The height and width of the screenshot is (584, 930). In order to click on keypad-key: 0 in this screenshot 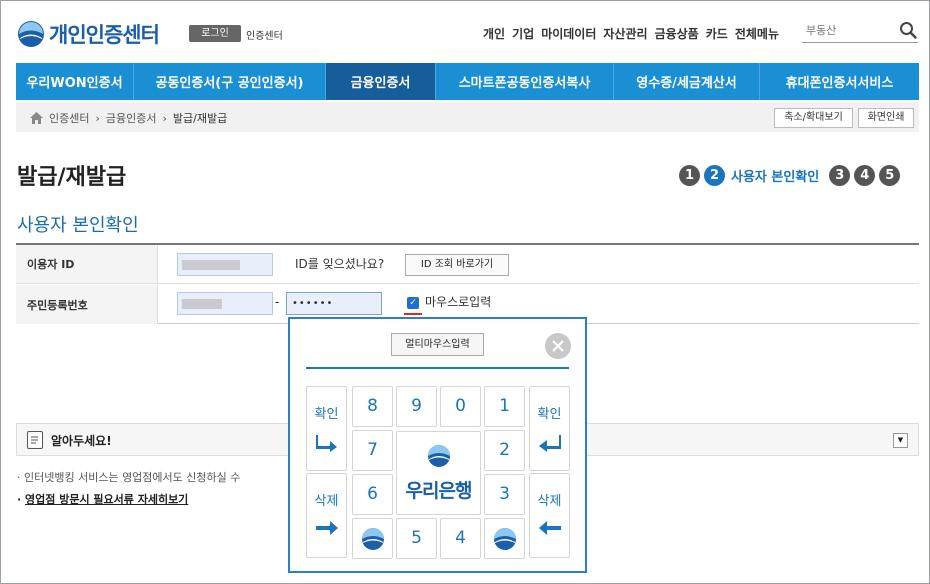, I will do `click(460, 406)`.